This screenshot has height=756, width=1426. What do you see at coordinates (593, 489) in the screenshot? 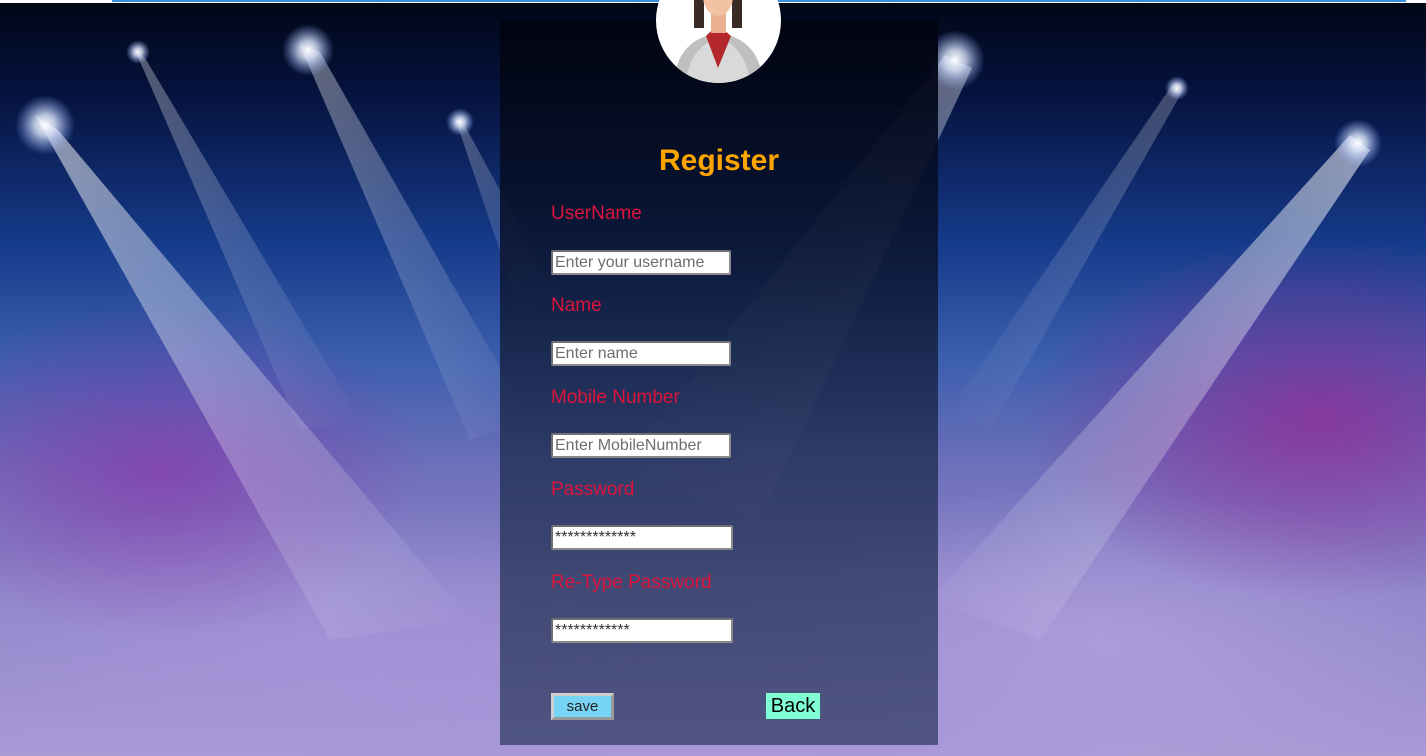
I see `password-label: Password` at bounding box center [593, 489].